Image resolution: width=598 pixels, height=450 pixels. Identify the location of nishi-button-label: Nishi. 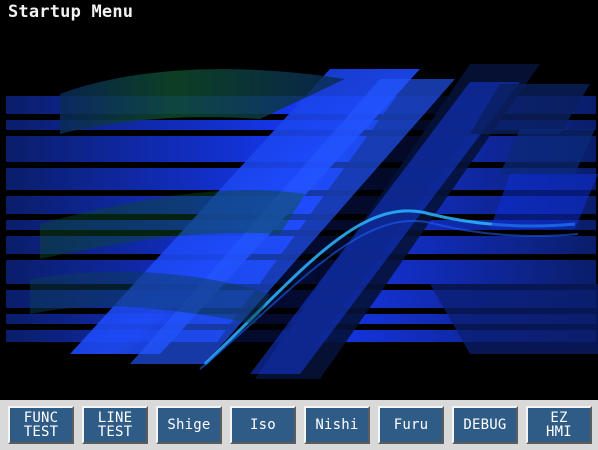
(337, 425).